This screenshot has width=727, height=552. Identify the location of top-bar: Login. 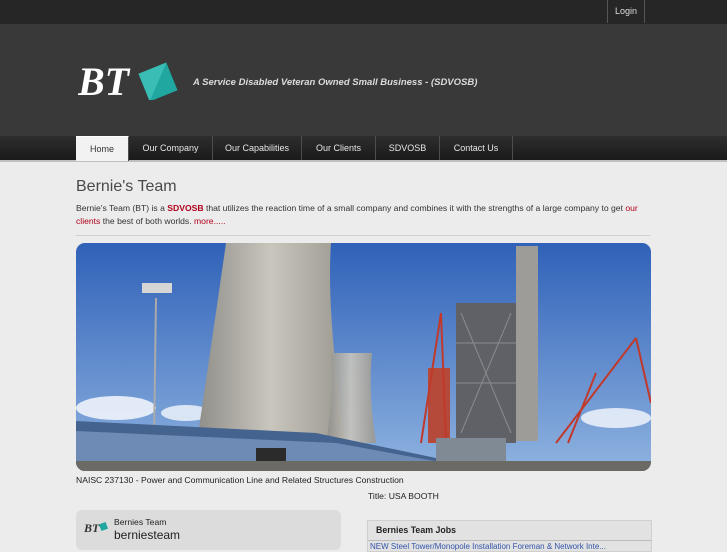
(363, 12).